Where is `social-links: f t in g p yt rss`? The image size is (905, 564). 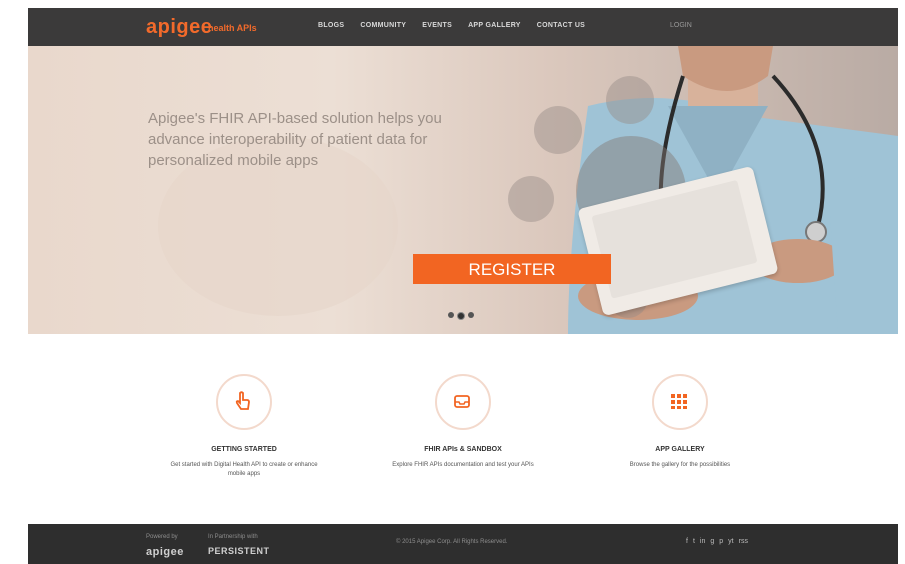 social-links: f t in g p yt rss is located at coordinates (717, 541).